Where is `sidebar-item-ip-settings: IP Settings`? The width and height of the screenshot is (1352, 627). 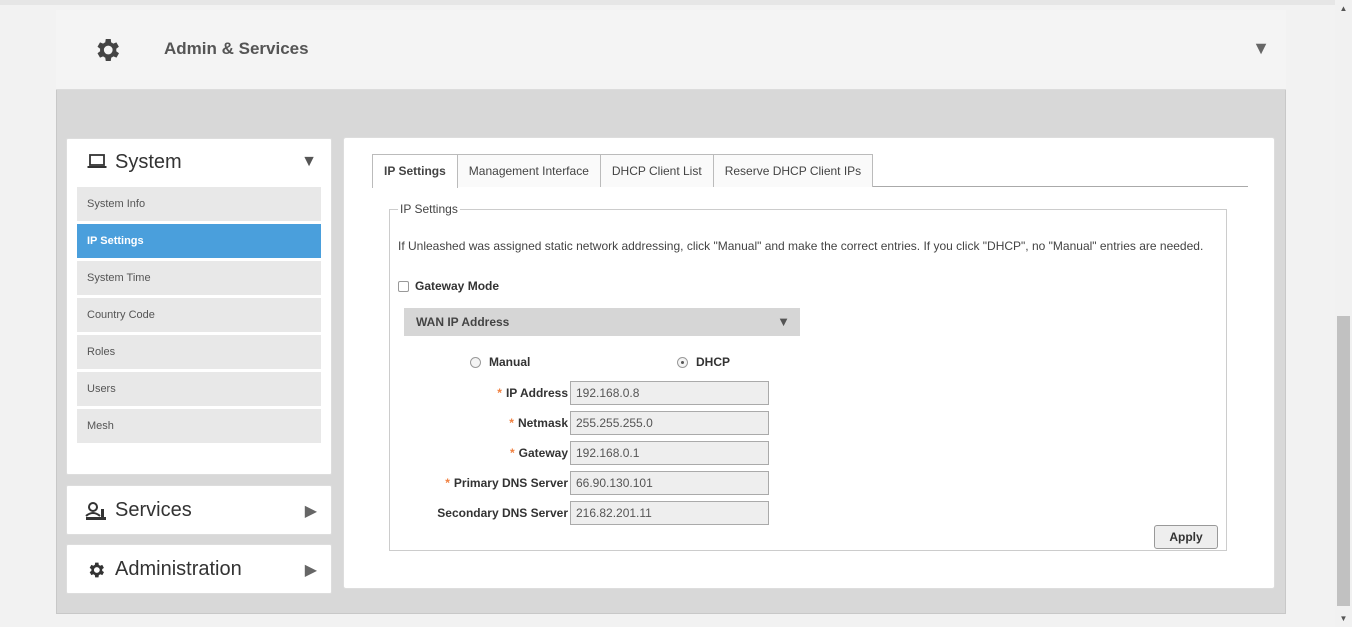
sidebar-item-ip-settings: IP Settings is located at coordinates (199, 241).